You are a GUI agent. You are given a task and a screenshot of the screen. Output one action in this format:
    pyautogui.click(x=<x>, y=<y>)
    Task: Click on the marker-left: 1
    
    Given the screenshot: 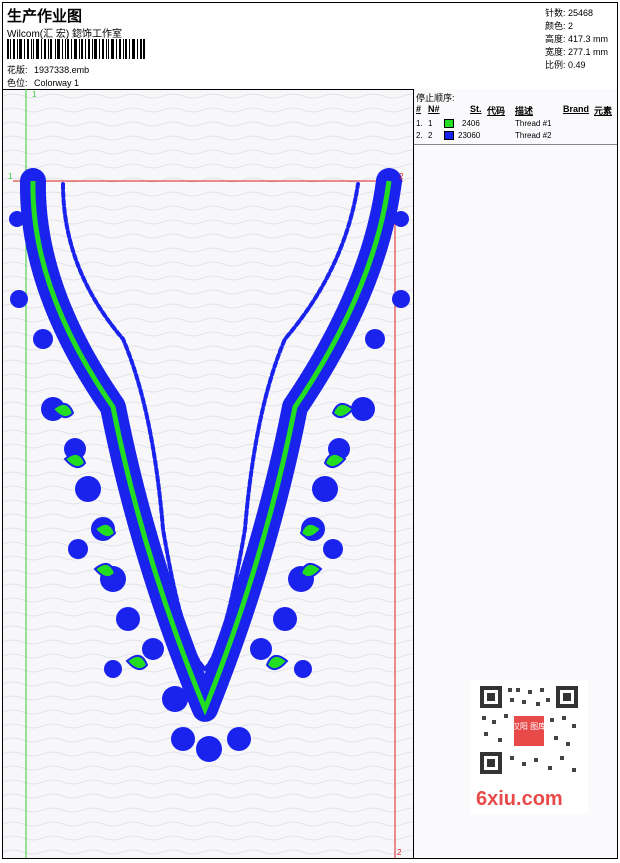 What is the action you would take?
    pyautogui.click(x=10, y=176)
    